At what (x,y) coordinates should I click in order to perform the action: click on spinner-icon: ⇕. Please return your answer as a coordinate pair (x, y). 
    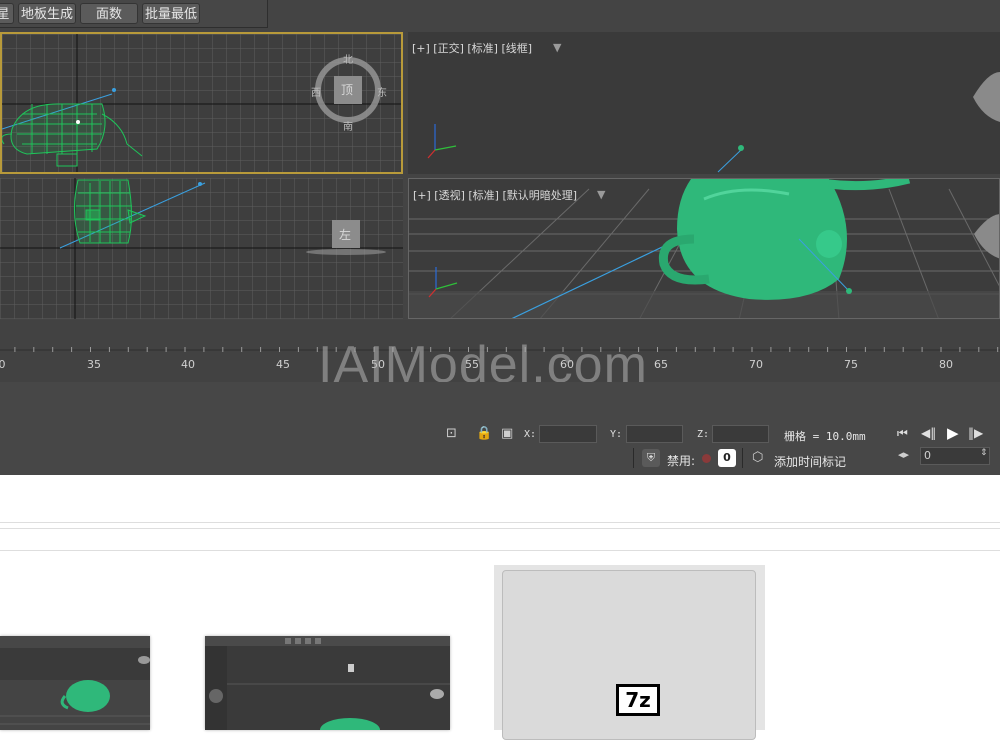
    Looking at the image, I should click on (984, 453).